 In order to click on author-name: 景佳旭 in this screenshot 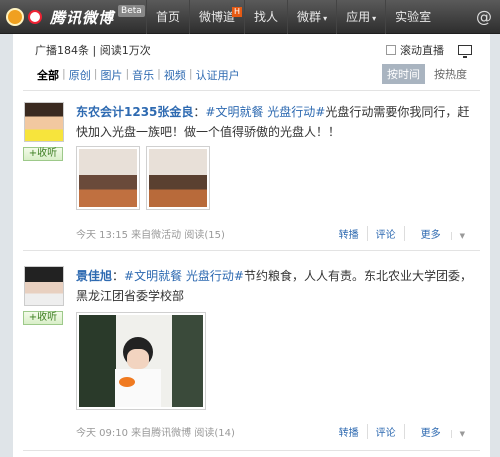, I will do `click(94, 276)`.